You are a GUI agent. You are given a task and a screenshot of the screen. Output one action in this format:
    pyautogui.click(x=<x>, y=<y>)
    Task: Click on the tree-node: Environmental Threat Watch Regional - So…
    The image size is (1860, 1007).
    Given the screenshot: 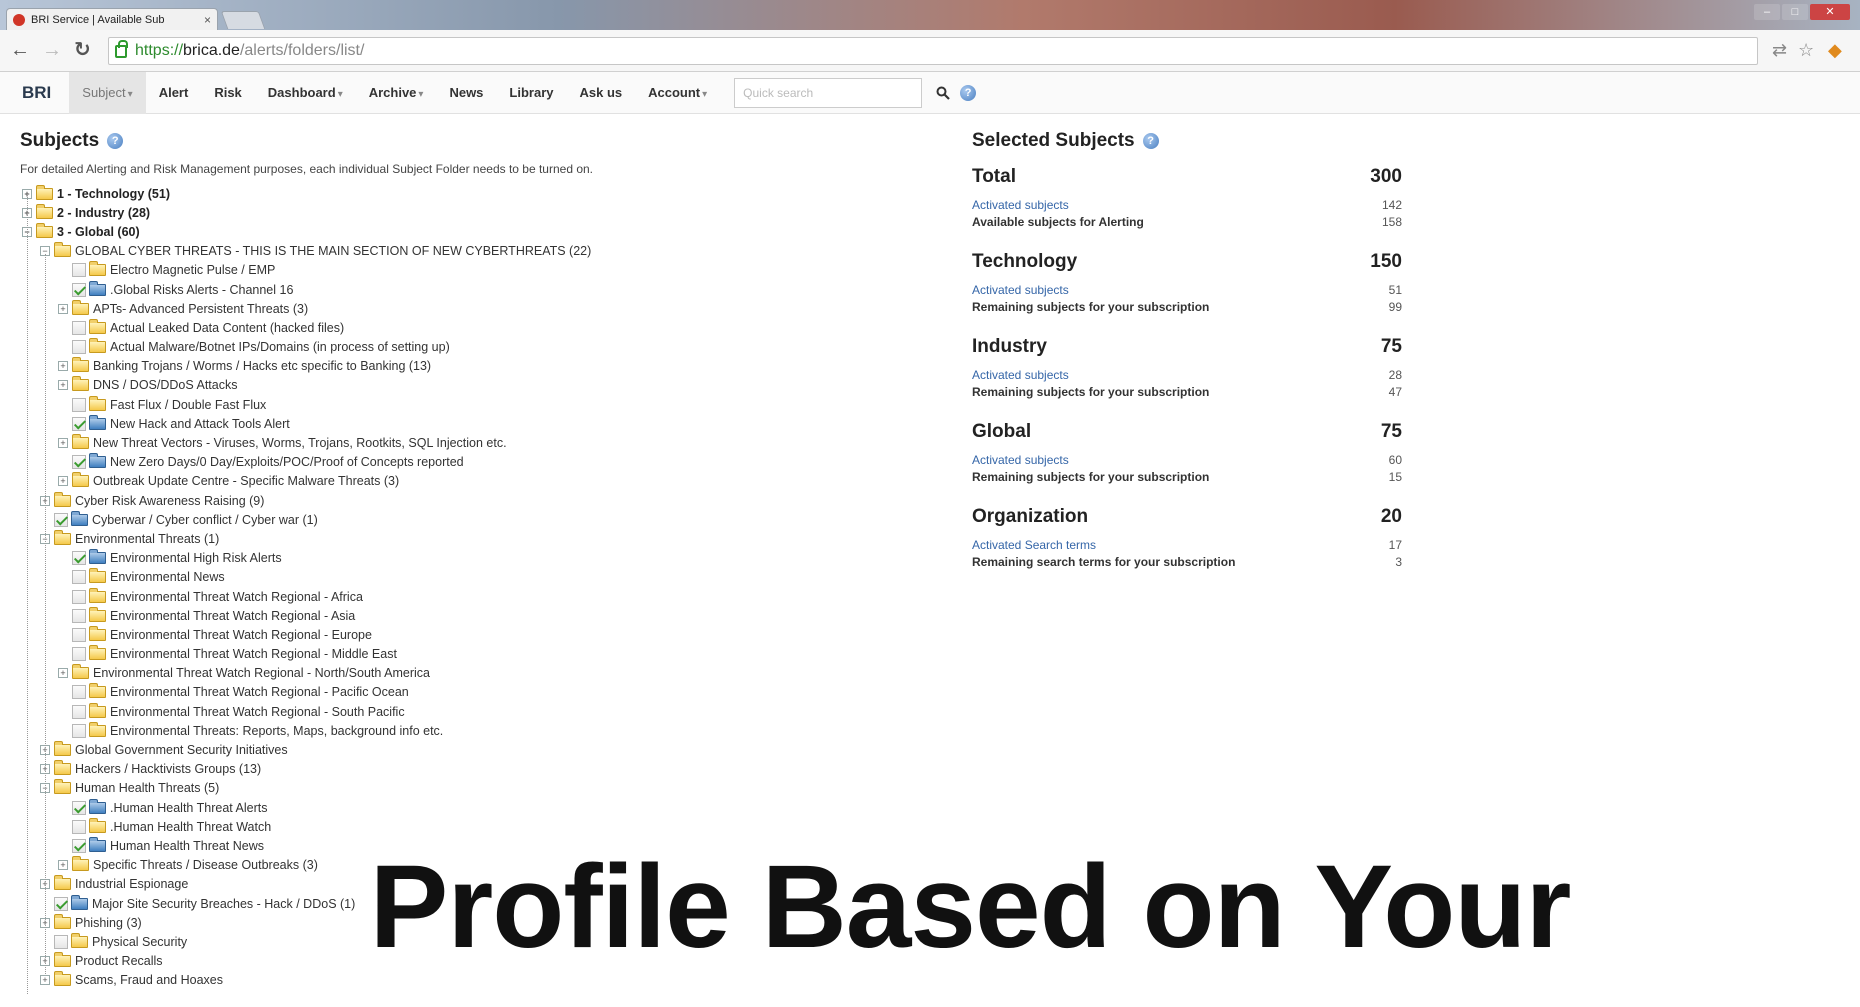 What is the action you would take?
    pyautogui.click(x=470, y=711)
    